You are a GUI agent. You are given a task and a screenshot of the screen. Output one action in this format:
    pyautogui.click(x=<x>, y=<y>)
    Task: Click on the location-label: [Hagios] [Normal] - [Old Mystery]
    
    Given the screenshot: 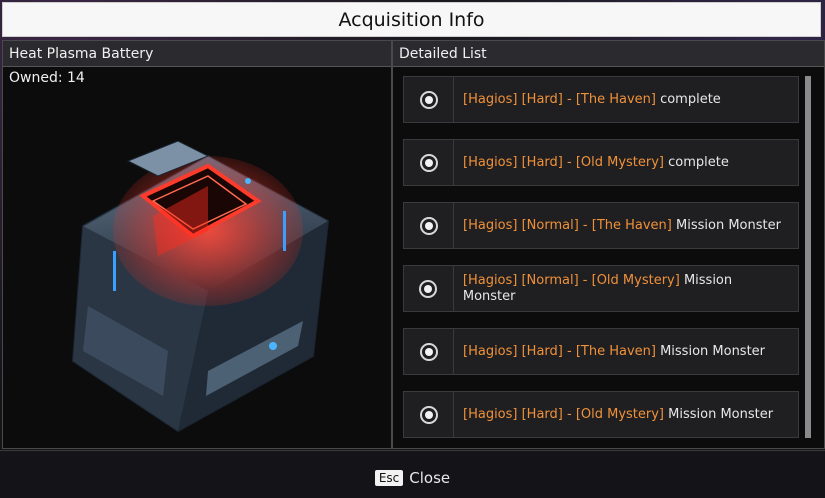 What is the action you would take?
    pyautogui.click(x=571, y=280)
    